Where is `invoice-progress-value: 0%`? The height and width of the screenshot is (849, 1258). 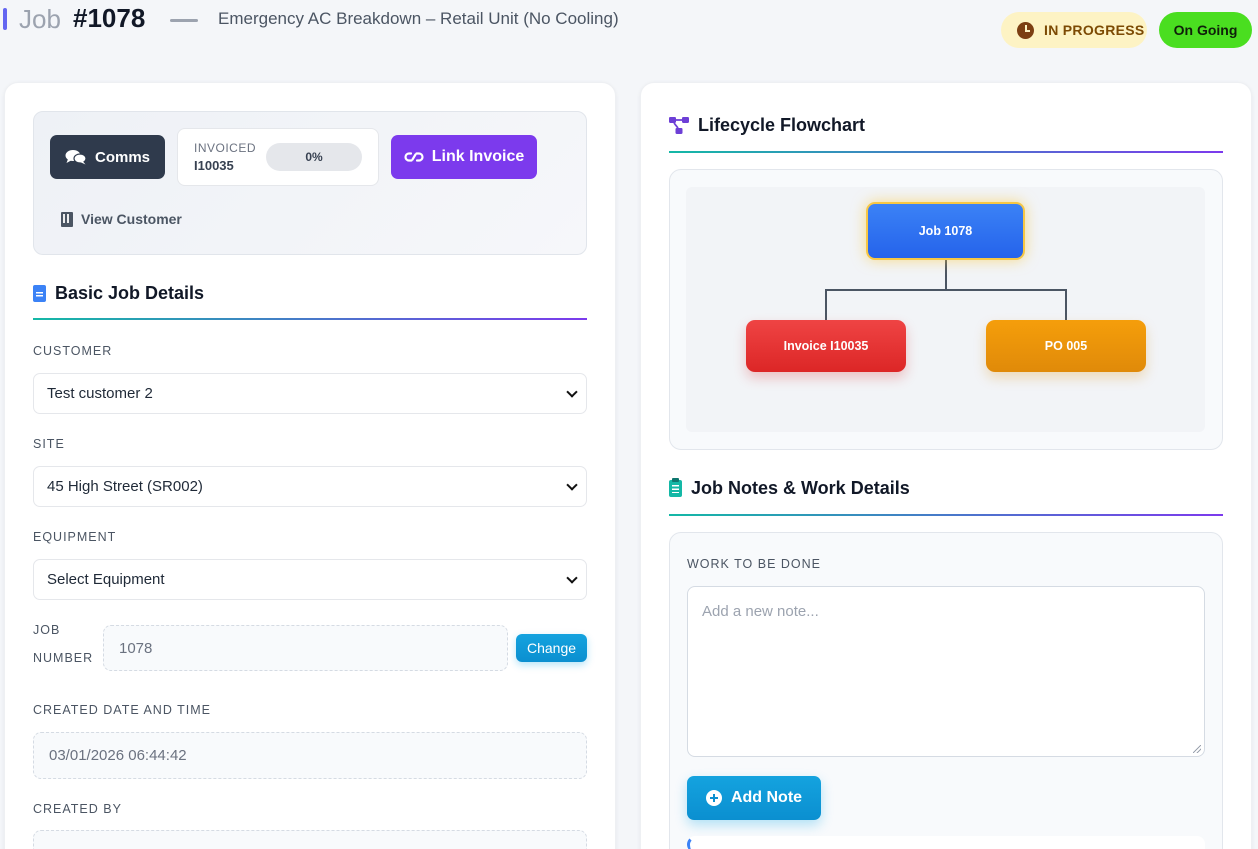
invoice-progress-value: 0% is located at coordinates (314, 157).